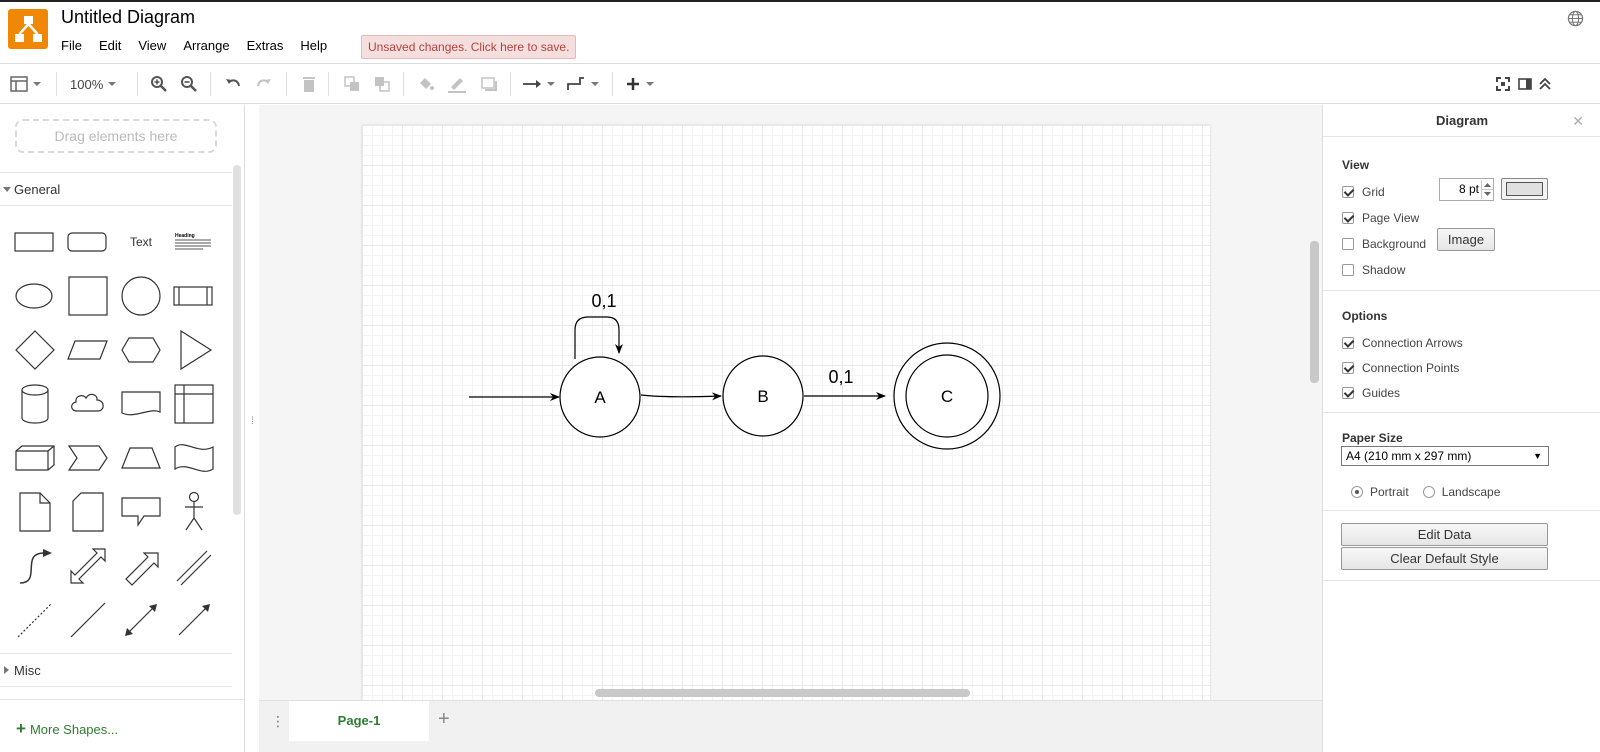 The width and height of the screenshot is (1600, 752). What do you see at coordinates (457, 84) in the screenshot?
I see `line-color-icon` at bounding box center [457, 84].